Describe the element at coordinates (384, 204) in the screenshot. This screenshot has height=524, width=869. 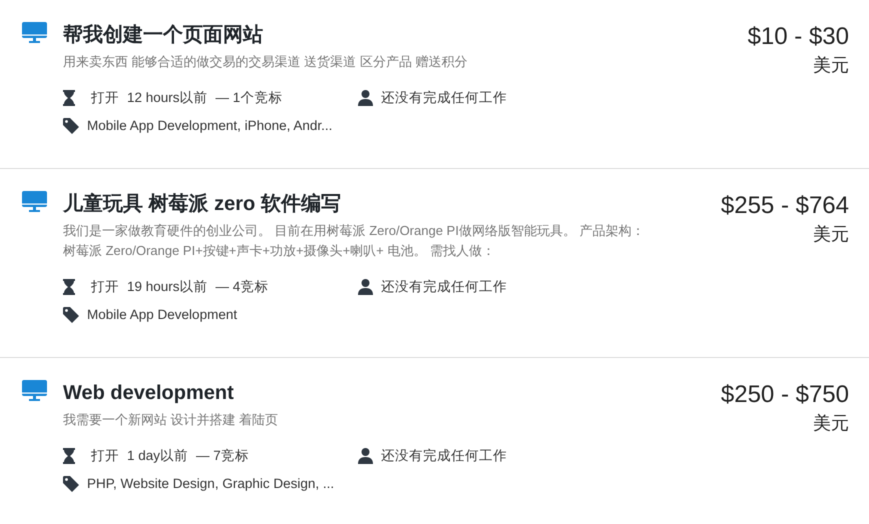
I see `project-title: 儿童玩具 树莓派 zero 软件编写` at that location.